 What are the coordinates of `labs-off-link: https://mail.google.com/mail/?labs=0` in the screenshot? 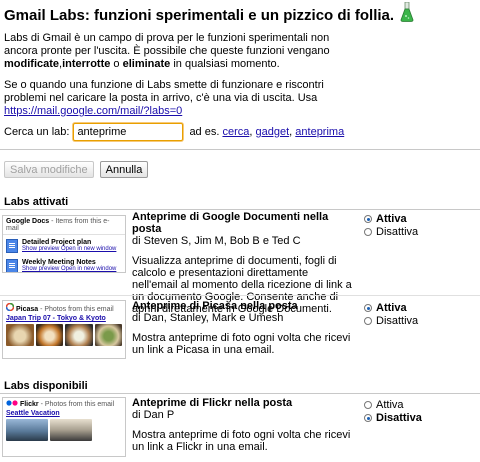 It's located at (93, 111).